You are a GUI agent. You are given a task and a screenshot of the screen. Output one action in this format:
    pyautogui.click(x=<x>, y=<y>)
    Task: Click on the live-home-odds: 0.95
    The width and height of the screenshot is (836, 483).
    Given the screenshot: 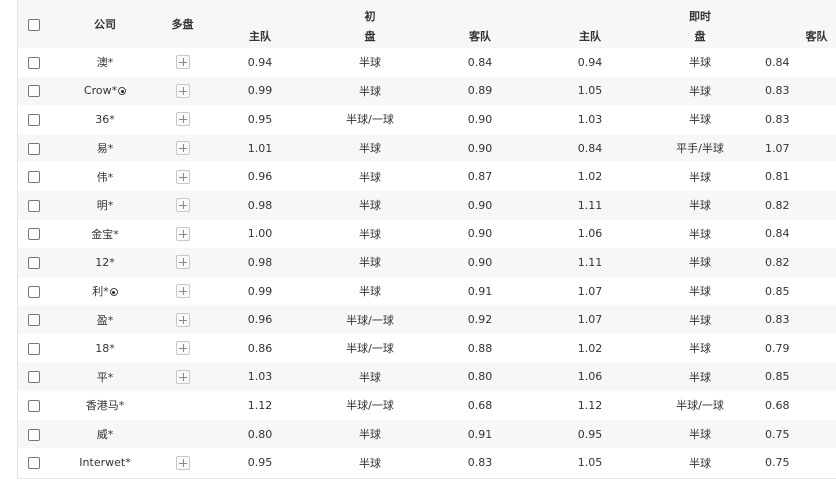 What is the action you would take?
    pyautogui.click(x=590, y=434)
    